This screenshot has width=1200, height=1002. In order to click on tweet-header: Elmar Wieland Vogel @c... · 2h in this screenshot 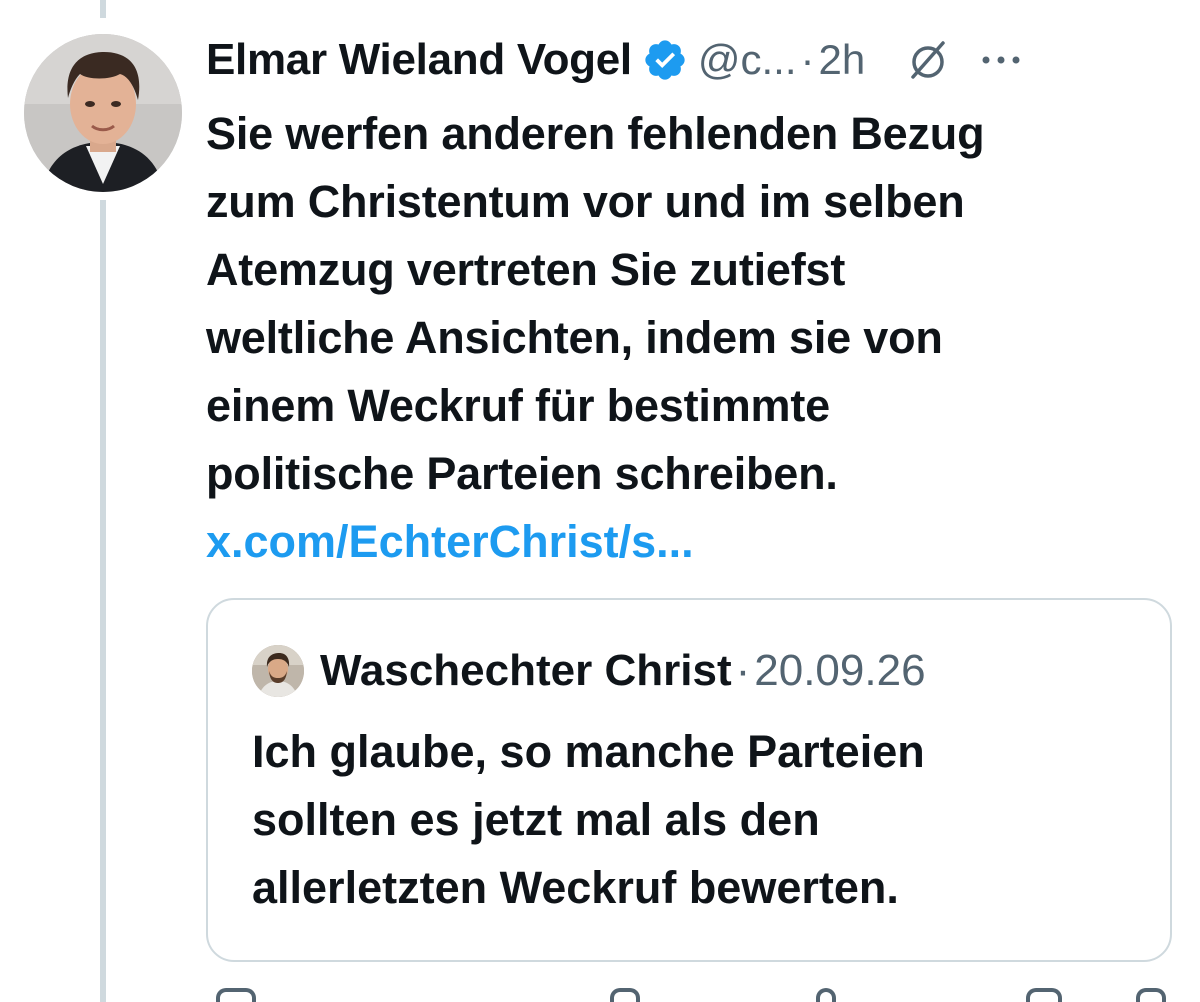, I will do `click(696, 60)`.